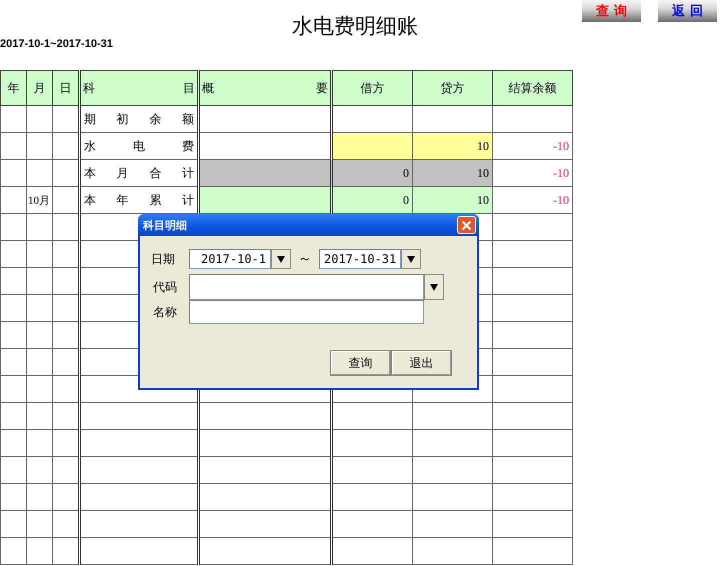 Image resolution: width=720 pixels, height=566 pixels. What do you see at coordinates (306, 287) in the screenshot?
I see `code-field` at bounding box center [306, 287].